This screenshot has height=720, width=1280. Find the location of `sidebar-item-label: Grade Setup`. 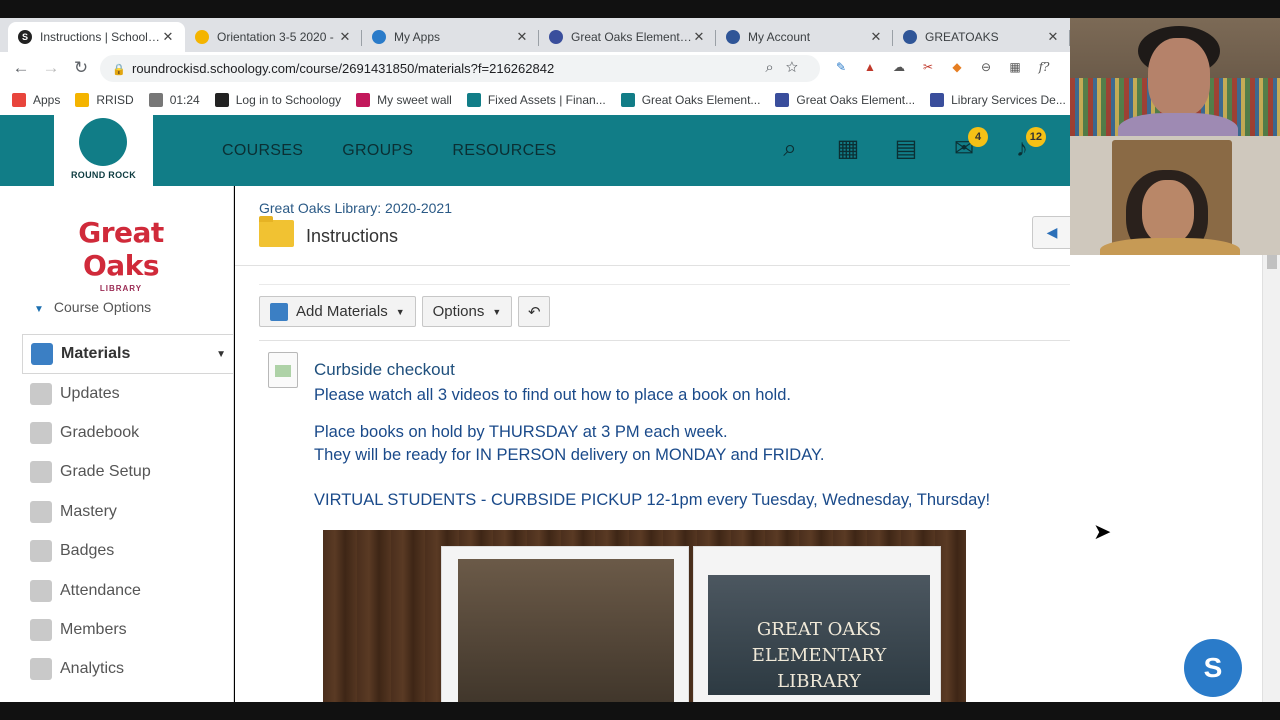

sidebar-item-label: Grade Setup is located at coordinates (105, 472).